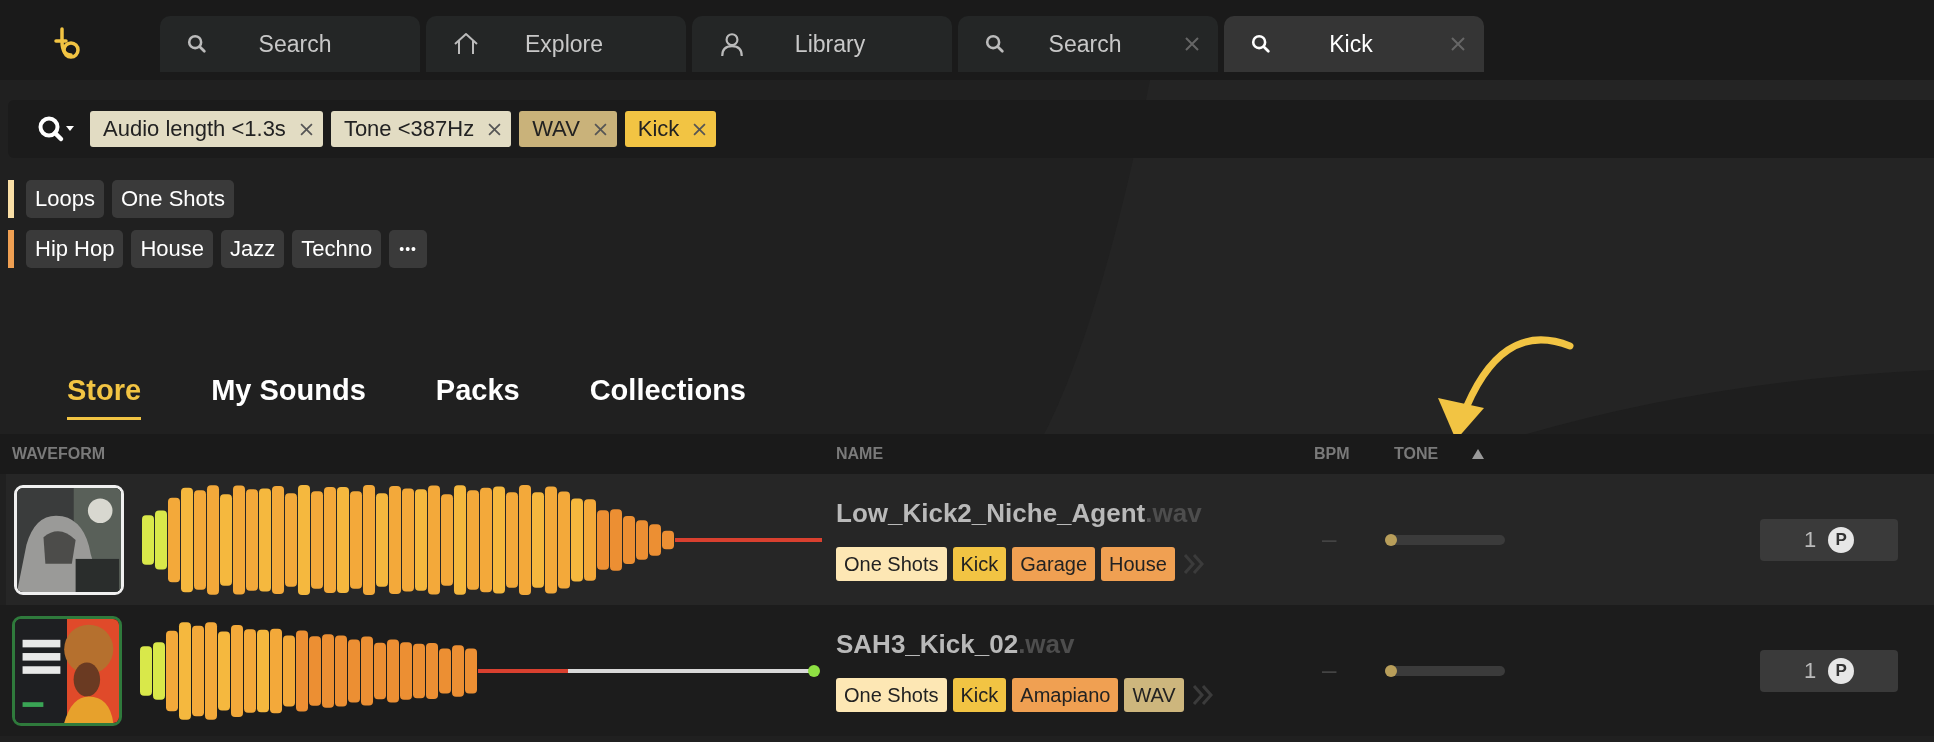 The width and height of the screenshot is (1934, 742). Describe the element at coordinates (1154, 695) in the screenshot. I see `sound-tag: WAV` at that location.